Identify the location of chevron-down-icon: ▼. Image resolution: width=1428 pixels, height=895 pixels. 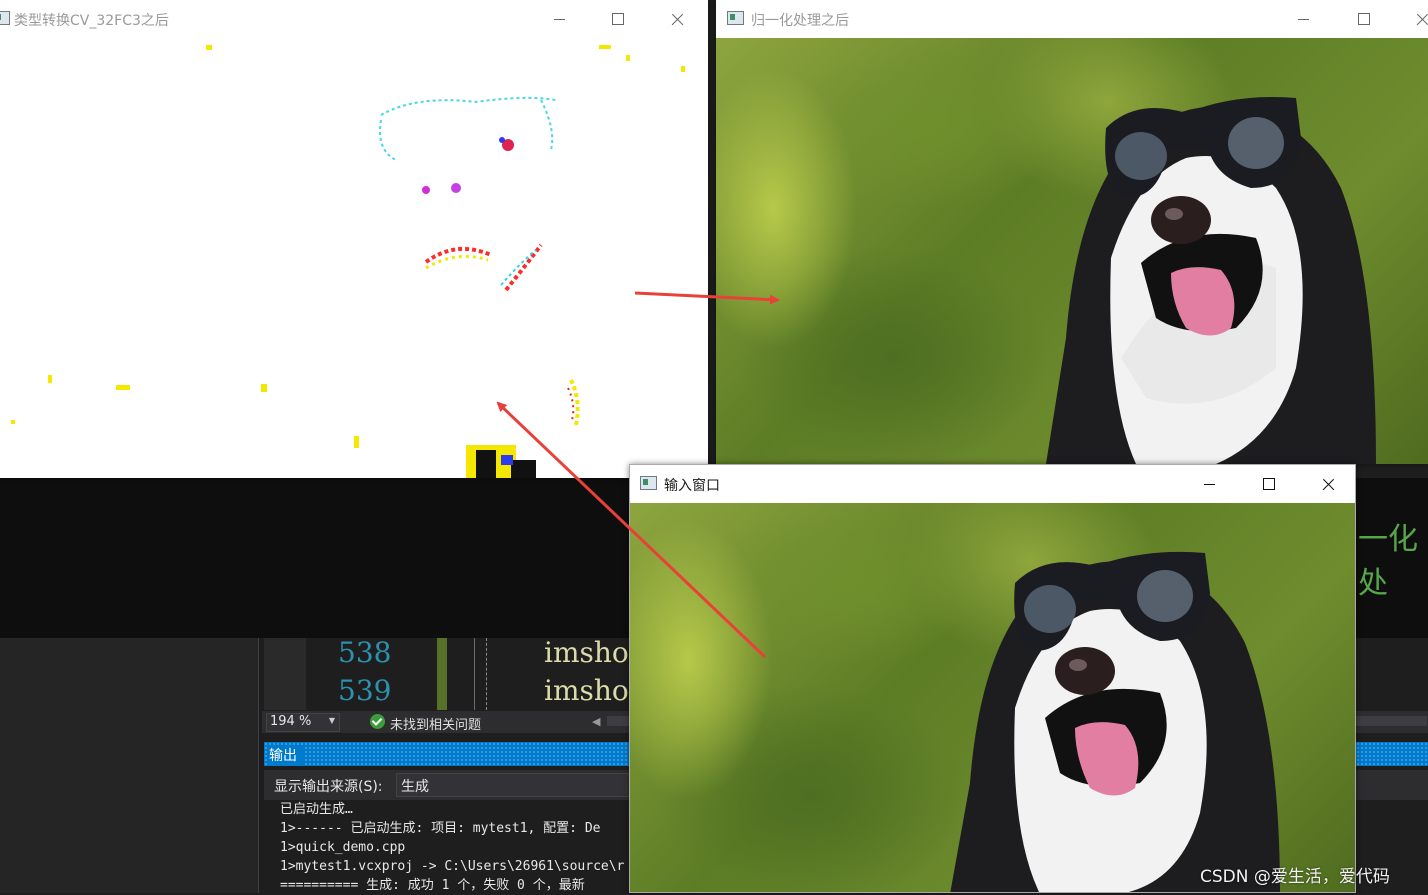
(331, 720).